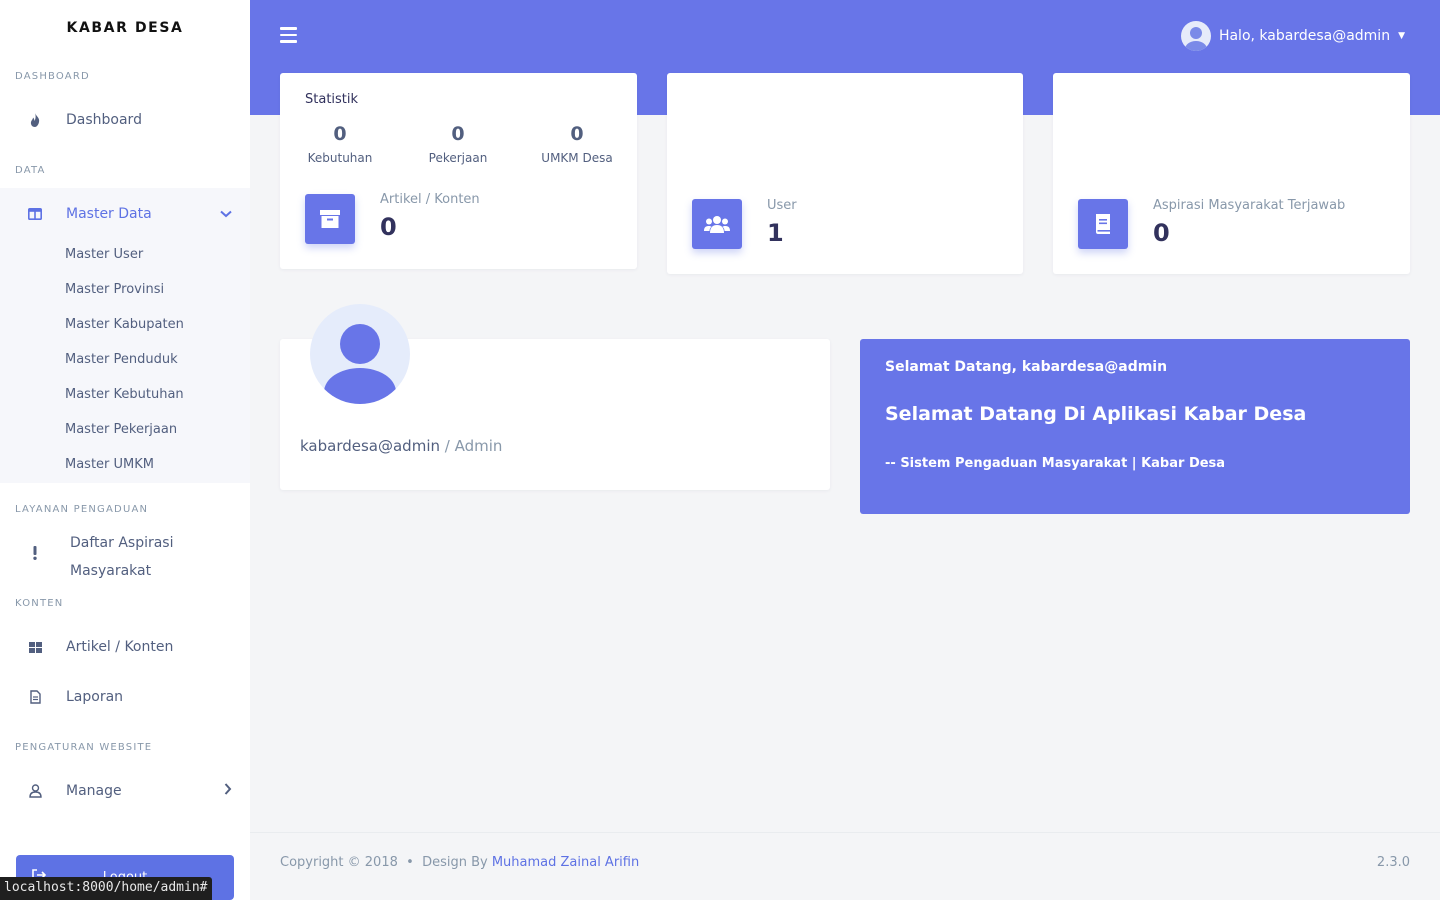 Image resolution: width=1440 pixels, height=900 pixels. I want to click on profile-username: kabardesa@admin, so click(370, 446).